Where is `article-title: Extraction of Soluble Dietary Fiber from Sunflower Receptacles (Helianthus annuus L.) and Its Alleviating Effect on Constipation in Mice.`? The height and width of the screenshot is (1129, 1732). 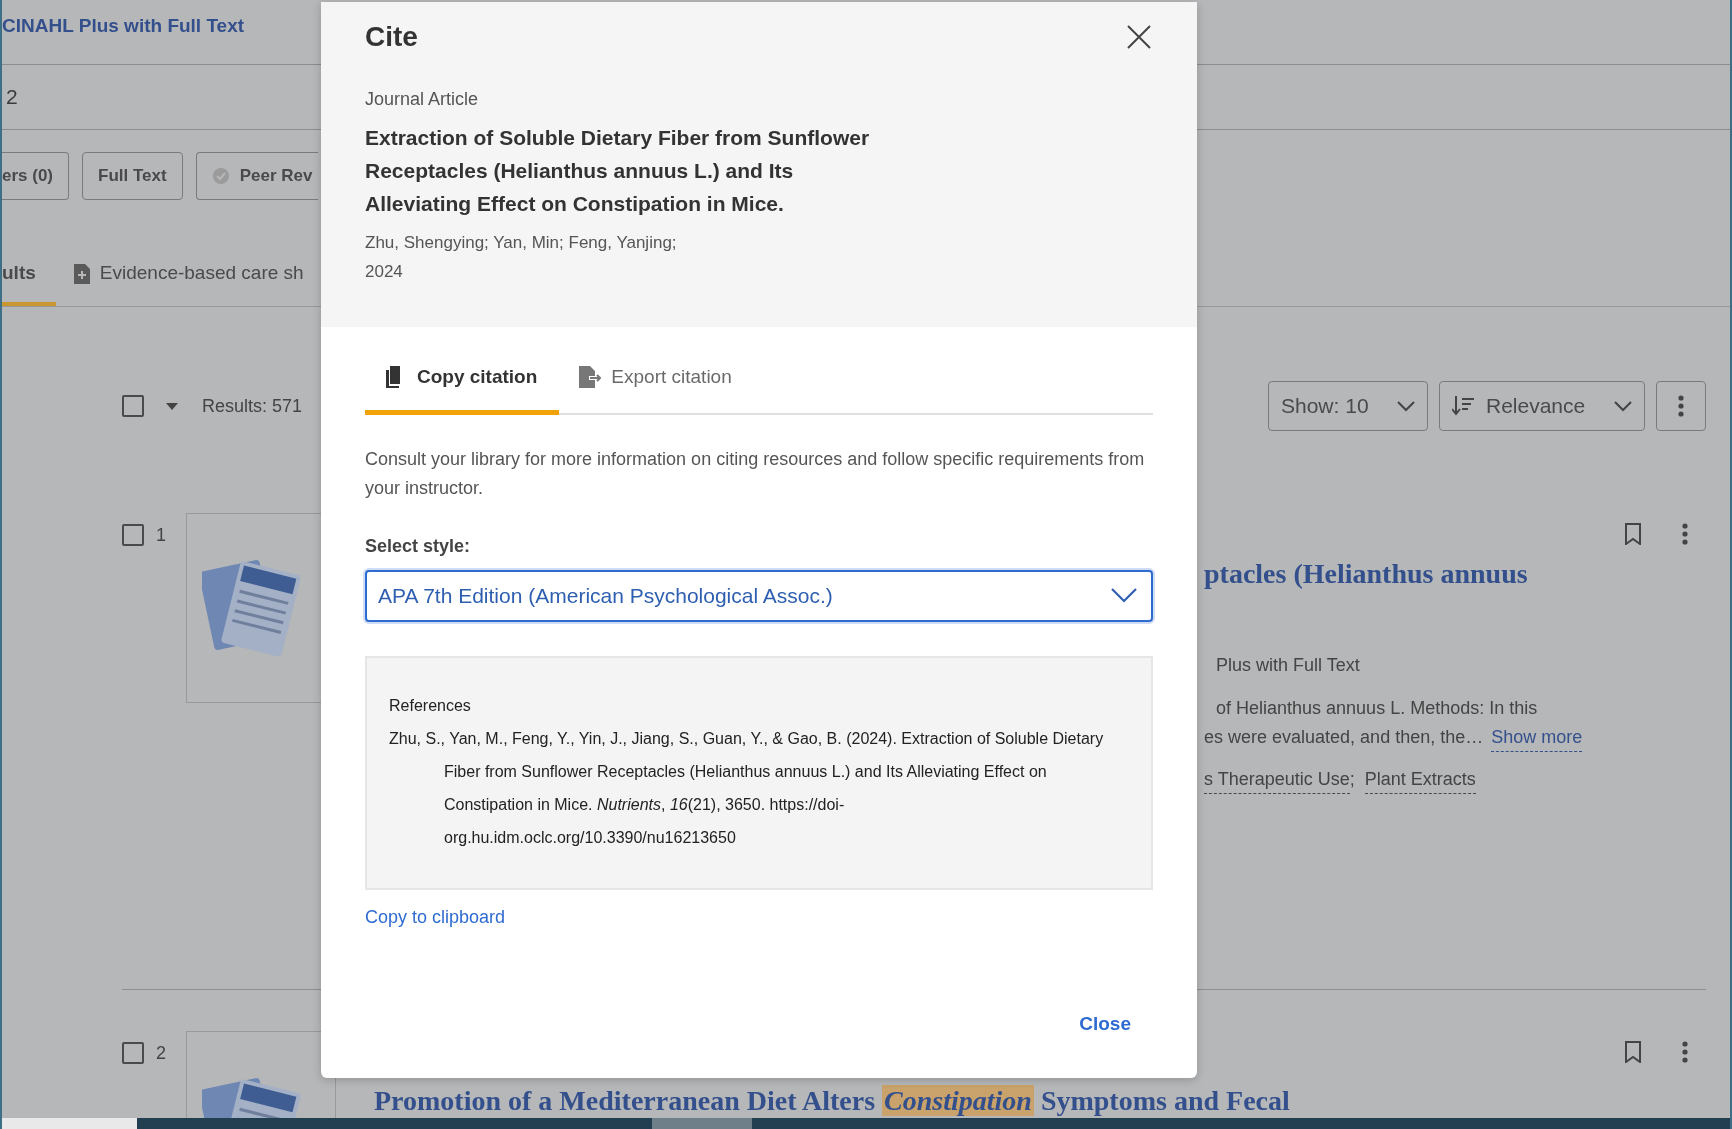
article-title: Extraction of Soluble Dietary Fiber from Sunflower Receptacles (Helianthus annuus L.) and Its Alleviating Effect on Constipation in Mice. is located at coordinates (618, 170).